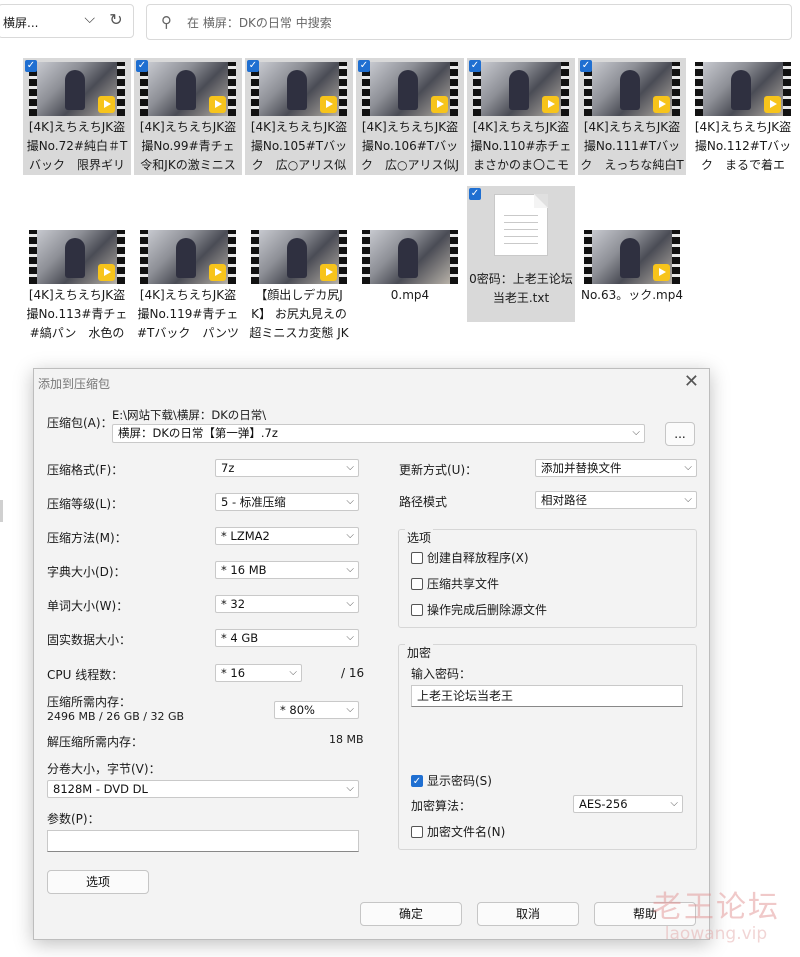  I want to click on watermark: 老王论坛 laowang.vip, so click(716, 913).